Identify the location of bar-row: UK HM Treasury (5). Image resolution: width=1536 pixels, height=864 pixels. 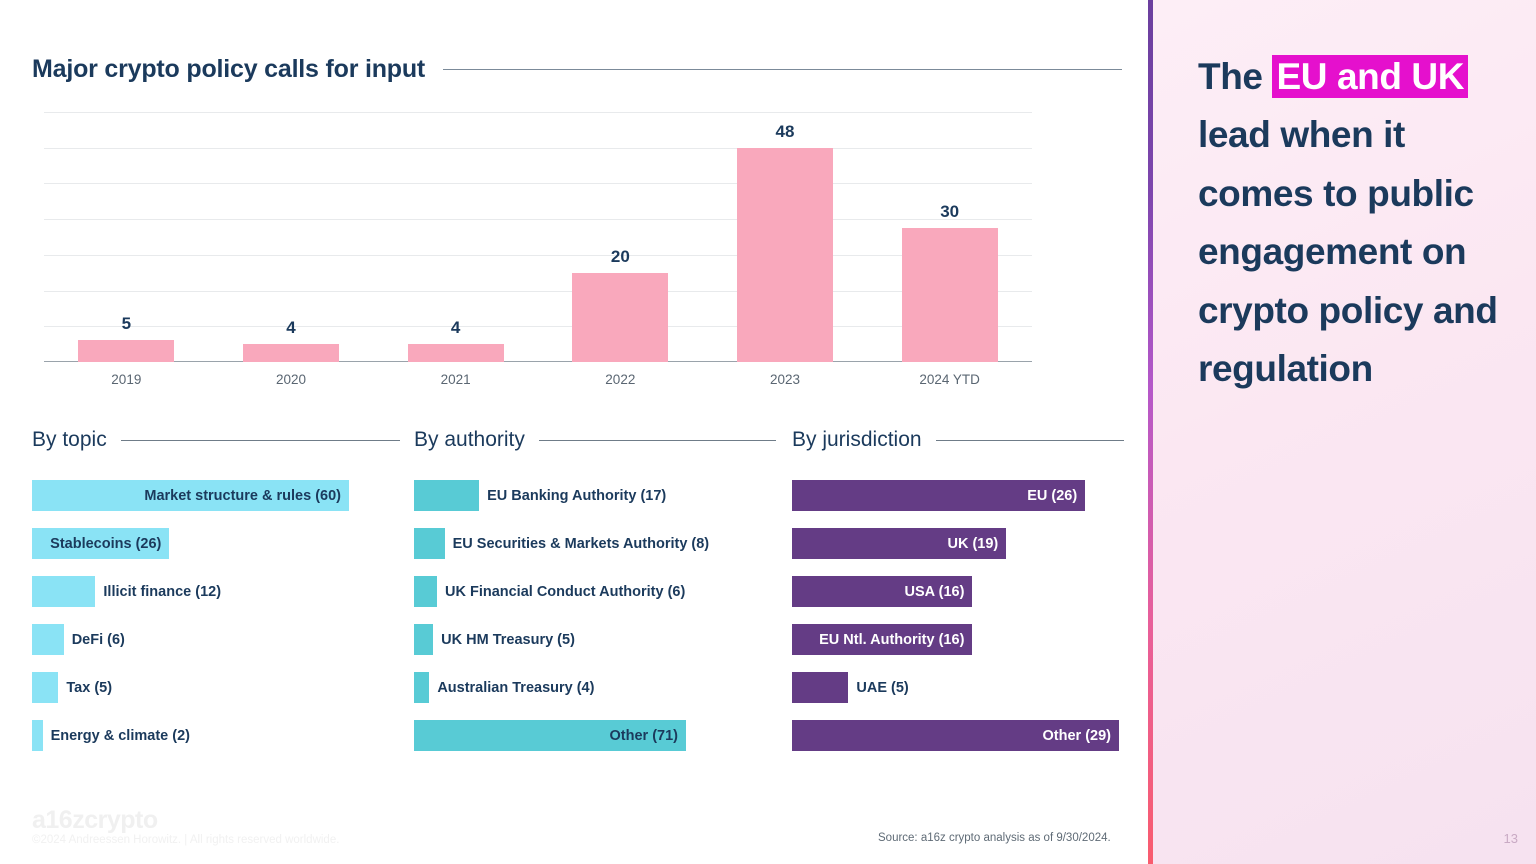
(595, 639).